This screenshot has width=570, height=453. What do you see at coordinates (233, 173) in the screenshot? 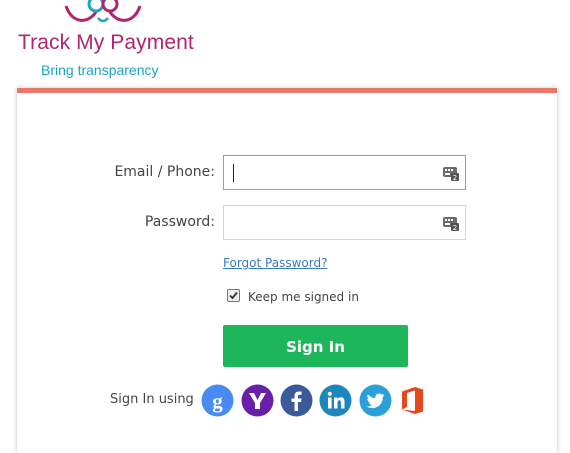
I see `text-caret` at bounding box center [233, 173].